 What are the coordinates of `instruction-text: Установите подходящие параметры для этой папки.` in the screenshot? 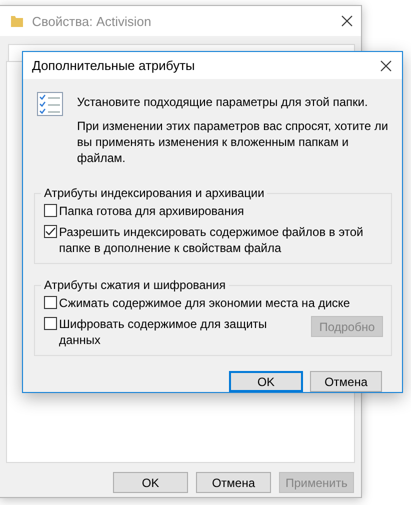 It's located at (223, 102).